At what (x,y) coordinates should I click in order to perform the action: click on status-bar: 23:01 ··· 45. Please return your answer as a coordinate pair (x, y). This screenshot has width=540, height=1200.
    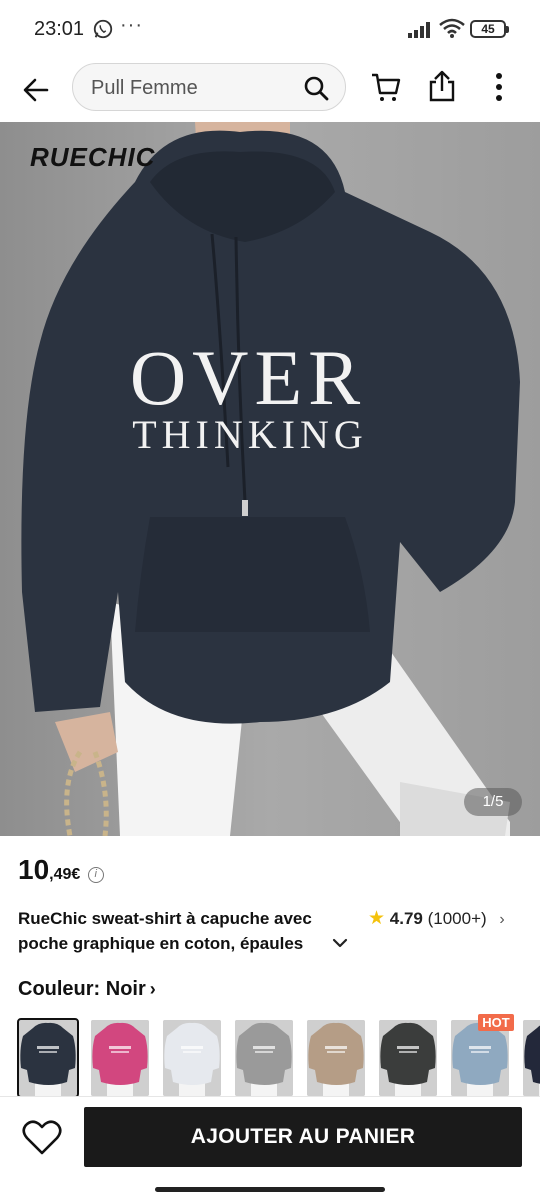
    Looking at the image, I should click on (270, 29).